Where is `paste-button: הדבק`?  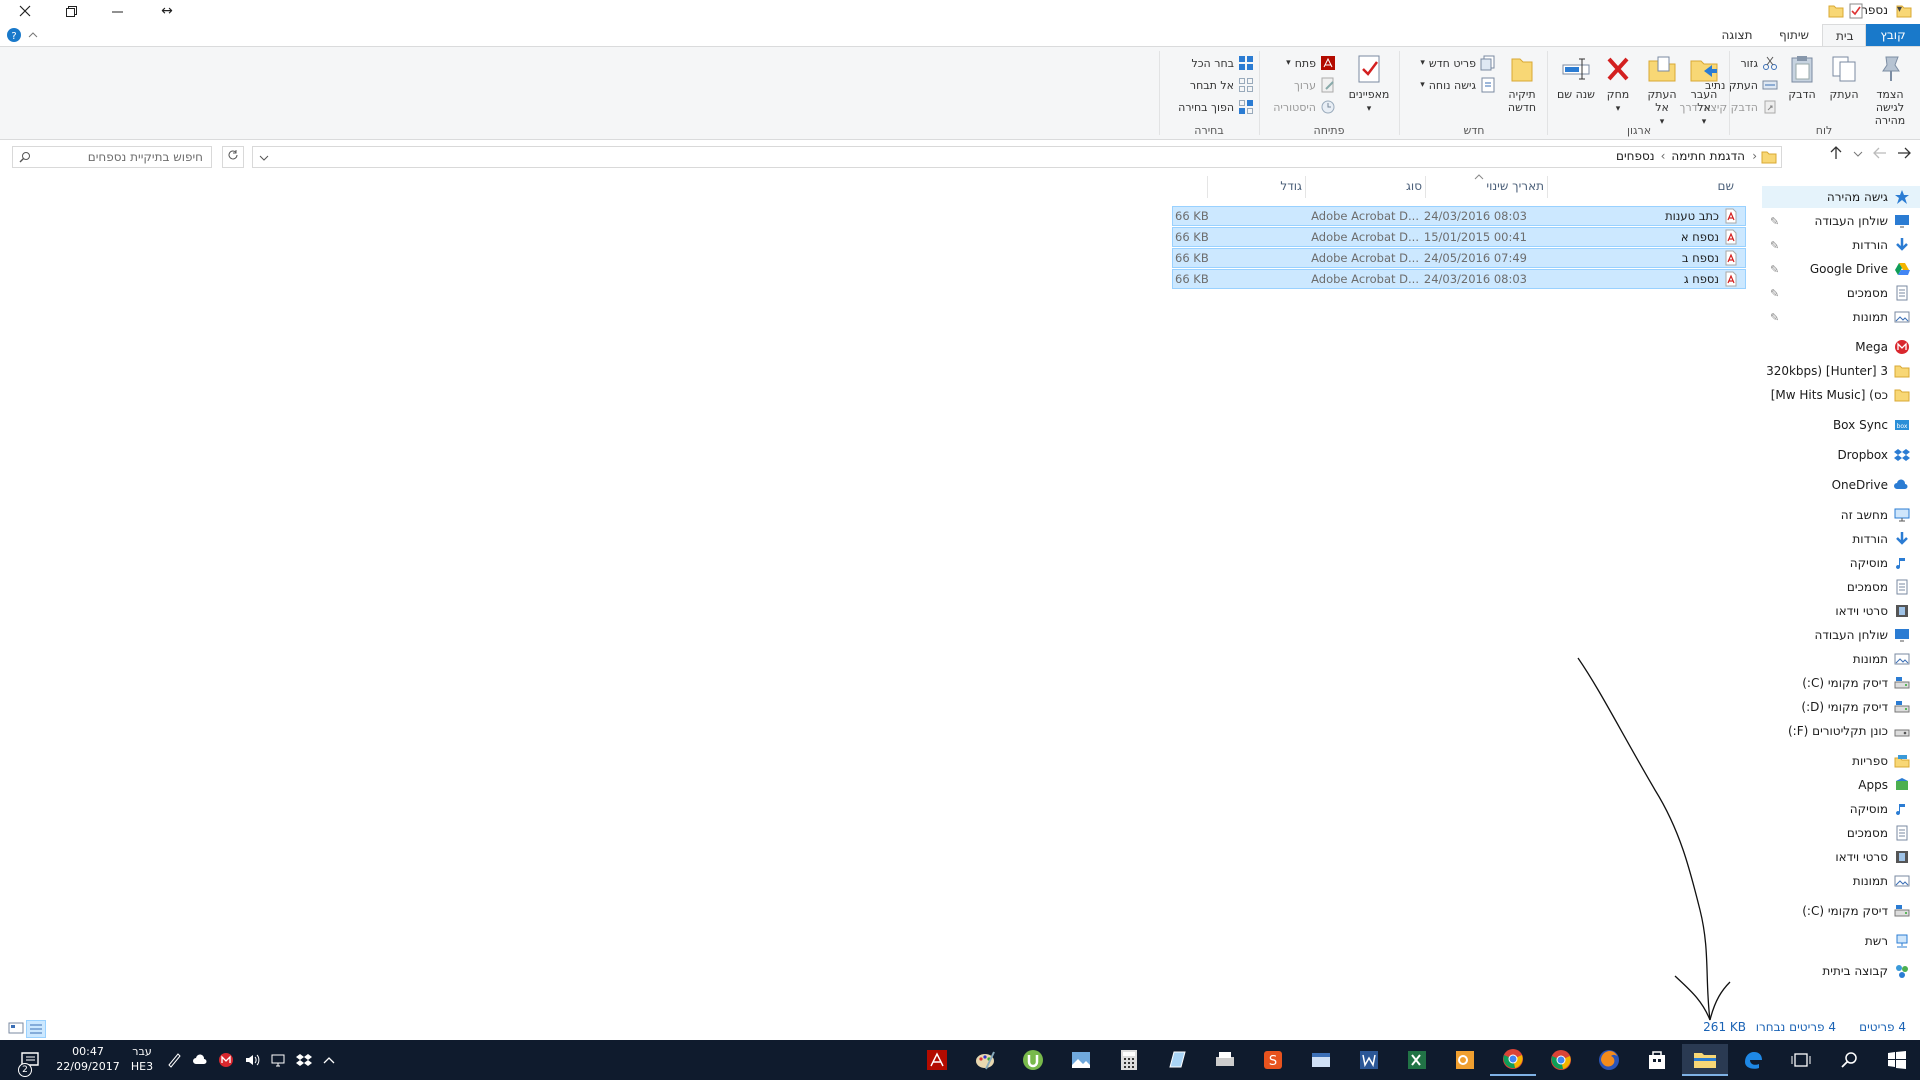
paste-button: הדבק is located at coordinates (1802, 75).